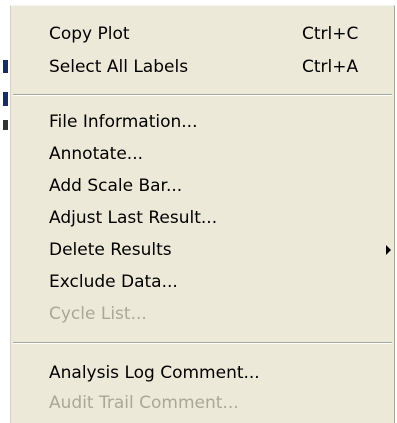 Image resolution: width=397 pixels, height=423 pixels. I want to click on menu-item-shortcut: Ctrl+A, so click(330, 67).